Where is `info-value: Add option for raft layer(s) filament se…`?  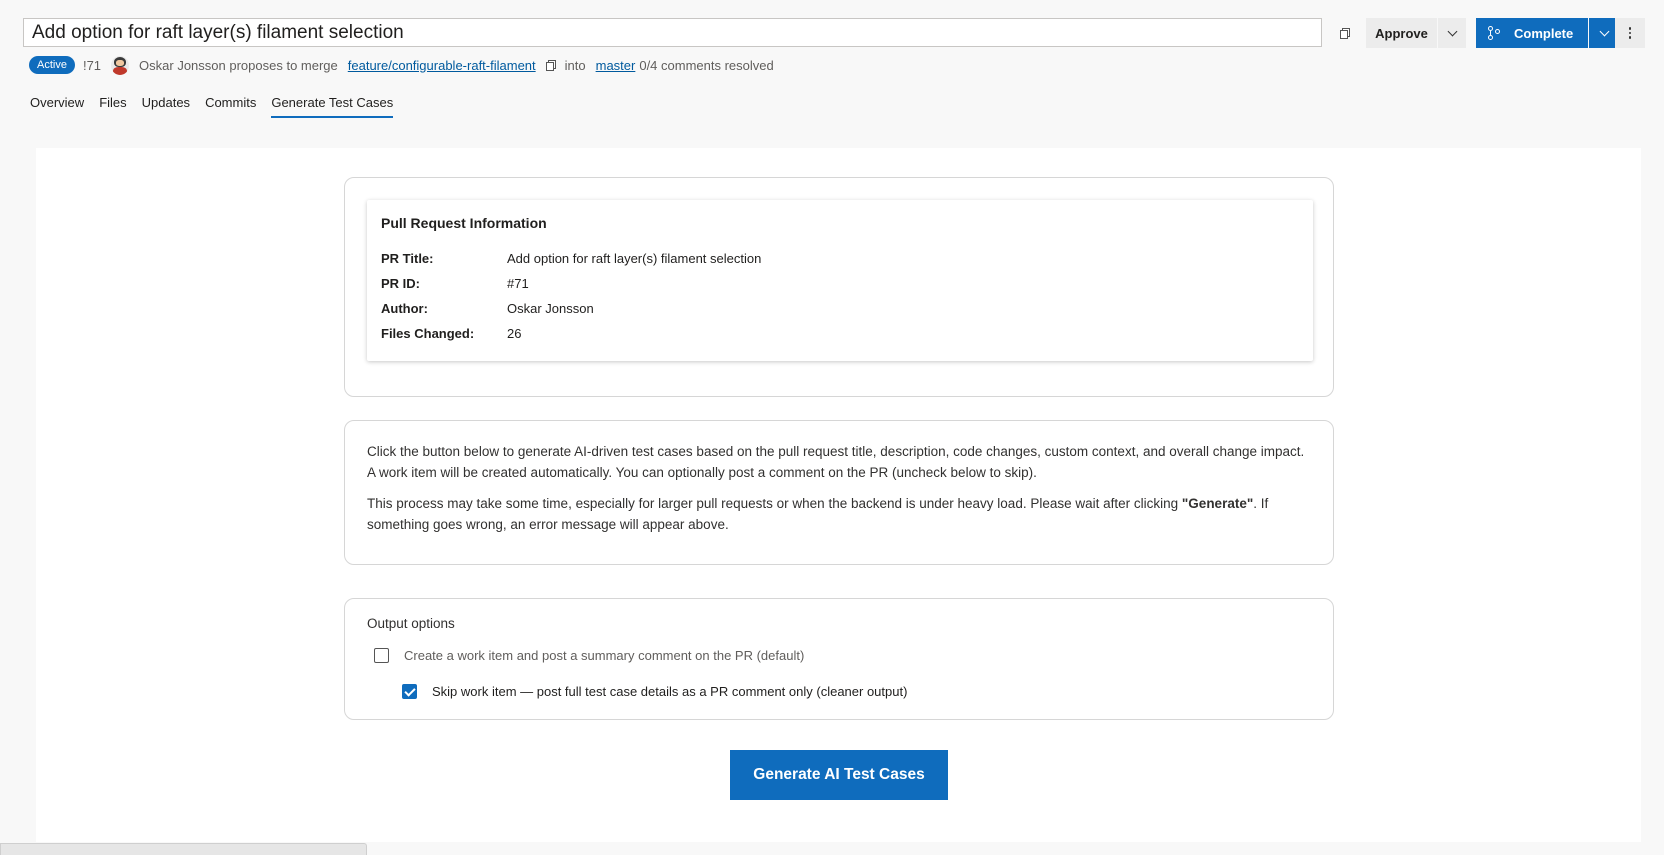
info-value: Add option for raft layer(s) filament se… is located at coordinates (634, 258).